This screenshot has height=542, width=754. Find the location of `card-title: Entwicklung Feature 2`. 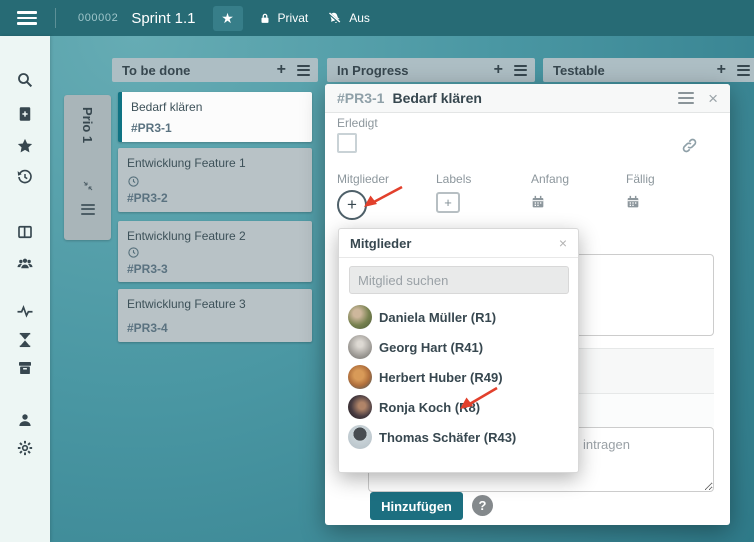

card-title: Entwicklung Feature 2 is located at coordinates (186, 236).